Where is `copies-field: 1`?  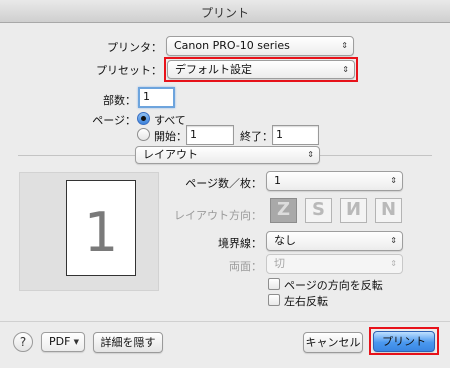
copies-field: 1 is located at coordinates (156, 97).